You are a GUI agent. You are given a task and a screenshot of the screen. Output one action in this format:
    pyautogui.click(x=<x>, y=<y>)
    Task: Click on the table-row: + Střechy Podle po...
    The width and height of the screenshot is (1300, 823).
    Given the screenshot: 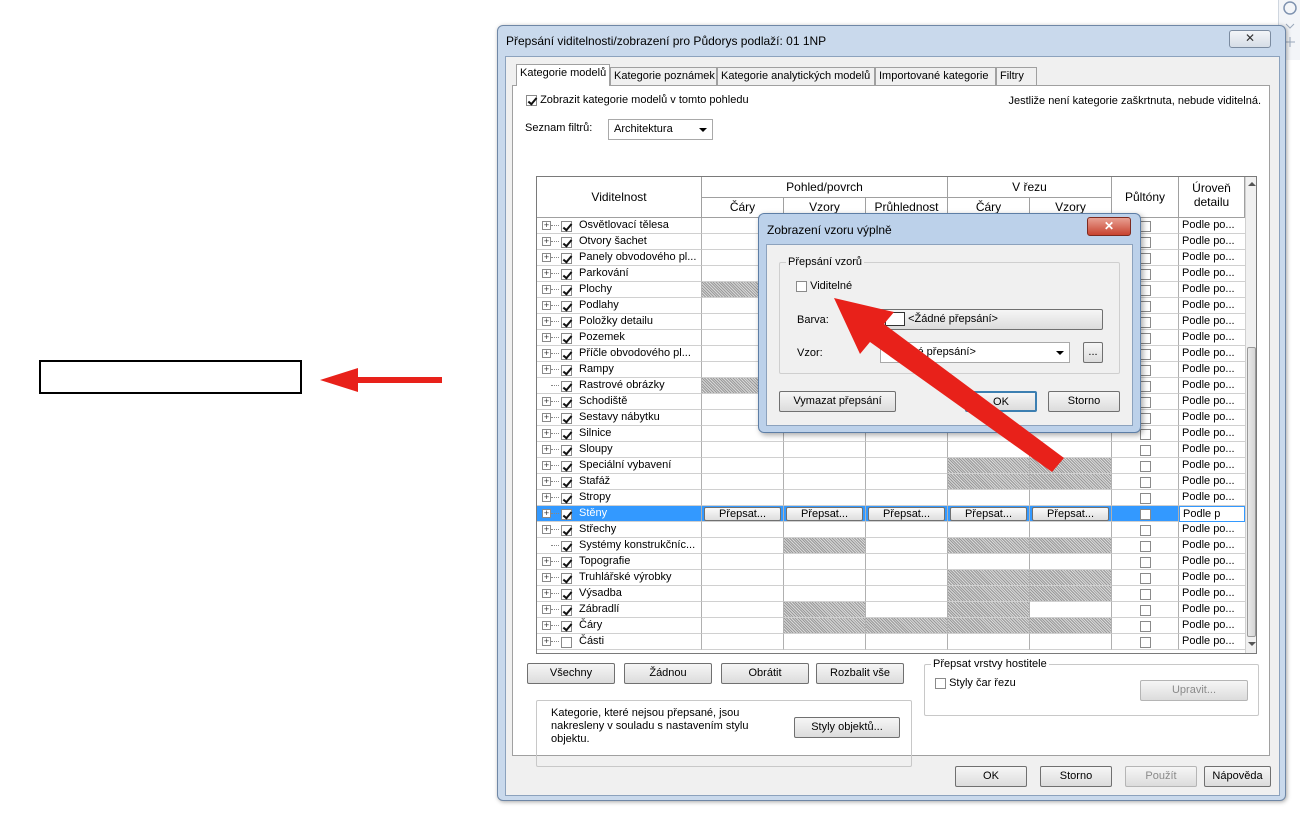 What is the action you would take?
    pyautogui.click(x=891, y=530)
    